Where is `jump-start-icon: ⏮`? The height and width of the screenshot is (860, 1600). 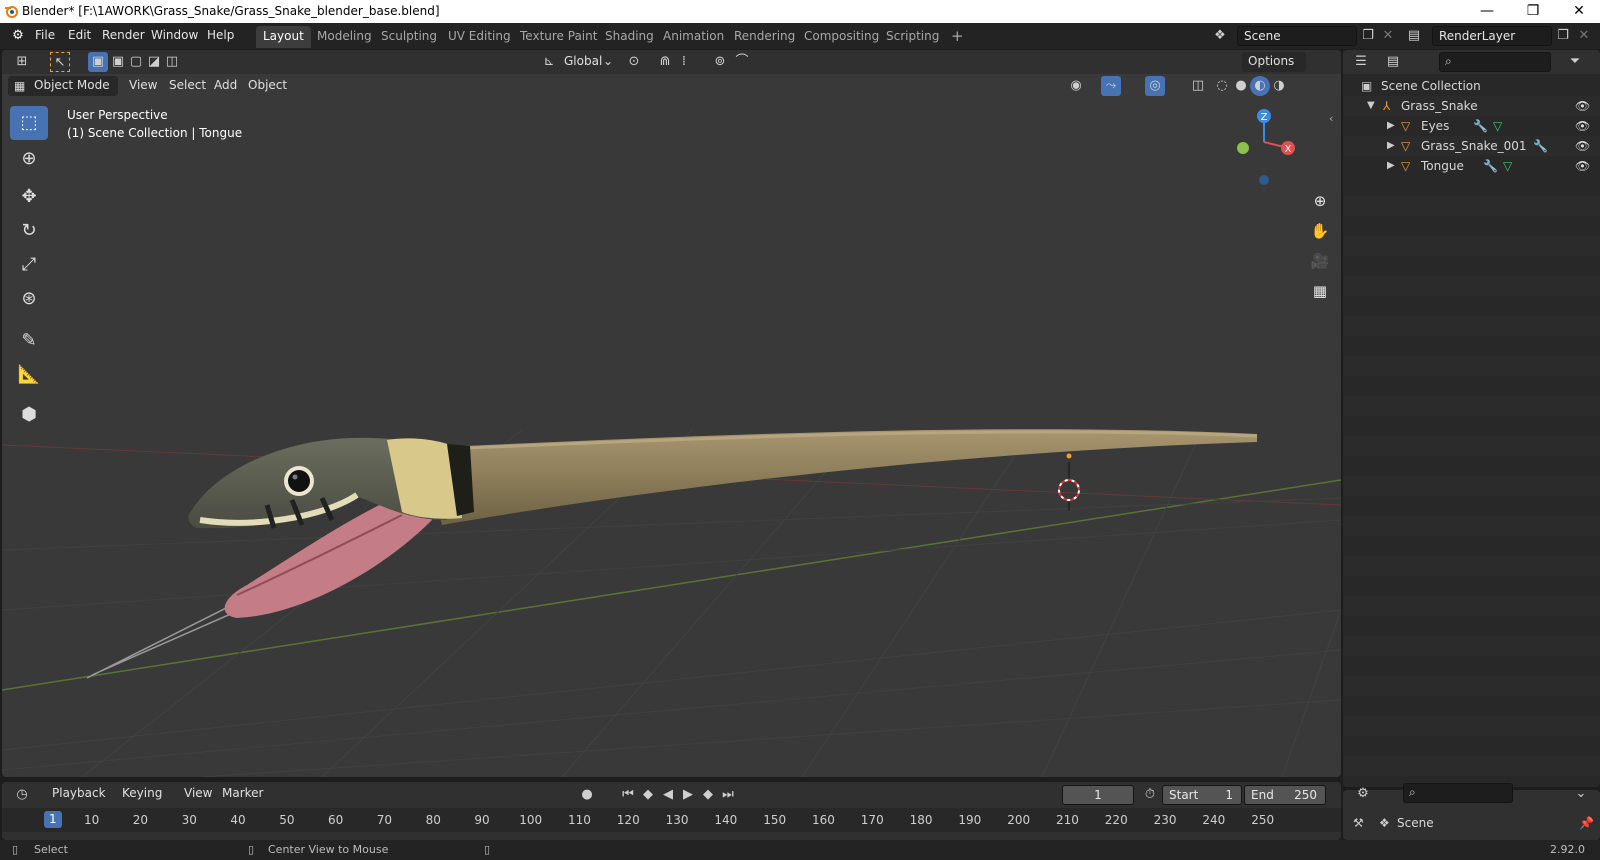 jump-start-icon: ⏮ is located at coordinates (628, 795).